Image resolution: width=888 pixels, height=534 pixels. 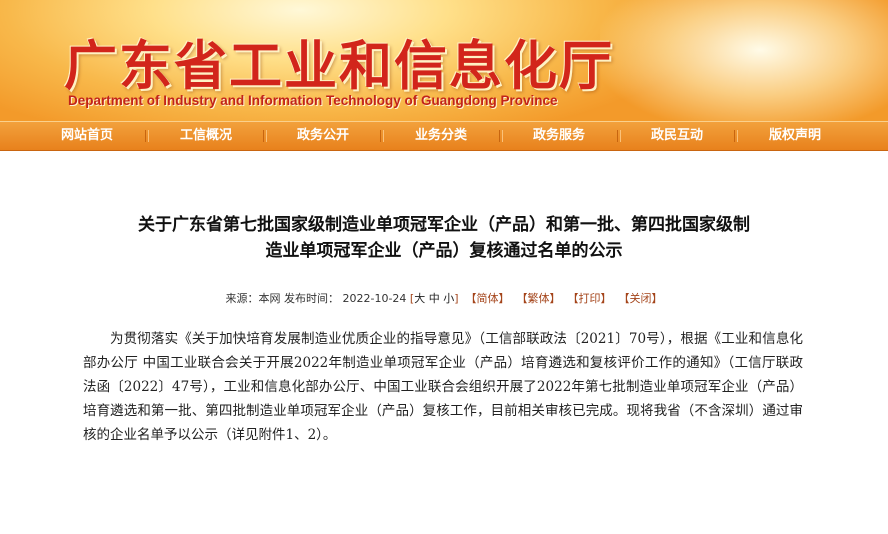 I want to click on site-title: 广东省工业和信息化厅, so click(x=339, y=66).